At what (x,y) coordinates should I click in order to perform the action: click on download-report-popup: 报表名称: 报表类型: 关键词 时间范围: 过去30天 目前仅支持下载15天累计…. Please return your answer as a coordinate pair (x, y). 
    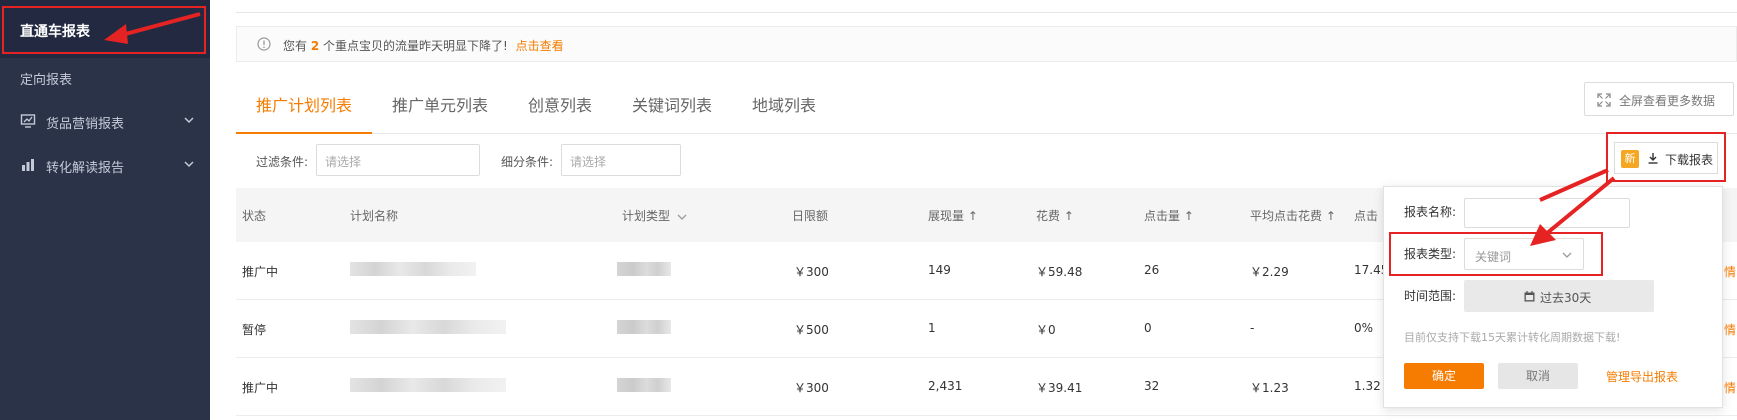
    Looking at the image, I should click on (1553, 297).